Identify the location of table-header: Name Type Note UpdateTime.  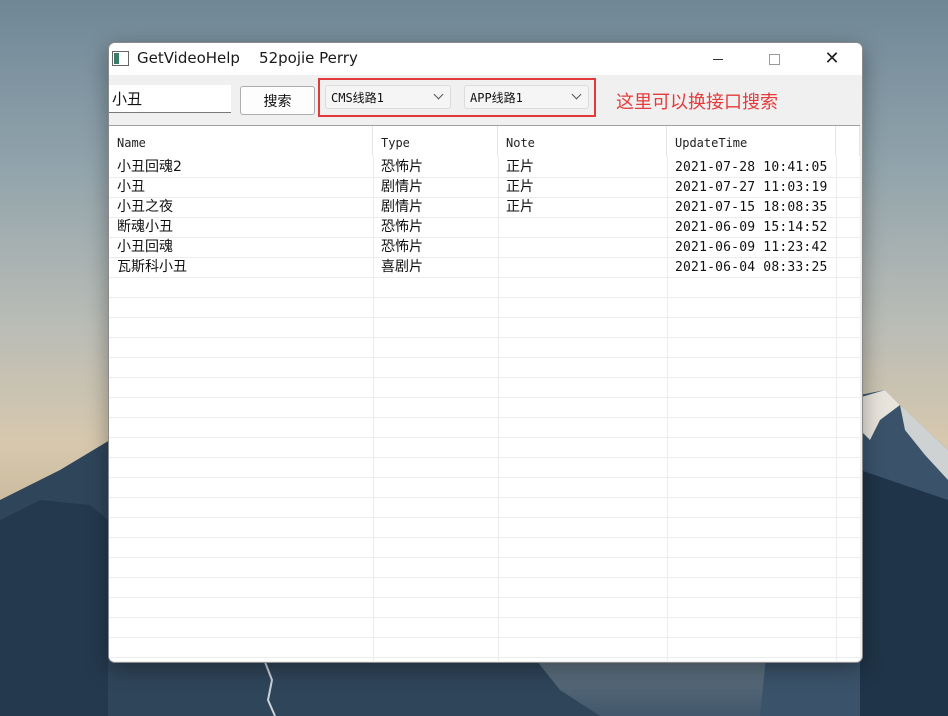
(484, 141).